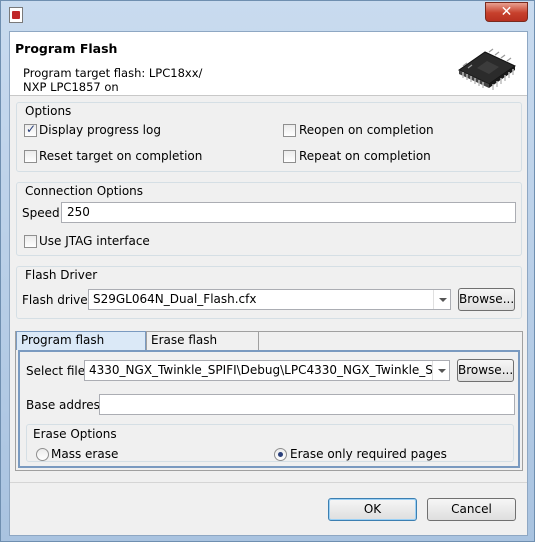 This screenshot has width=535, height=542. Describe the element at coordinates (113, 73) in the screenshot. I see `dialog-message-line1: Program target flash: LPC18xx/` at that location.